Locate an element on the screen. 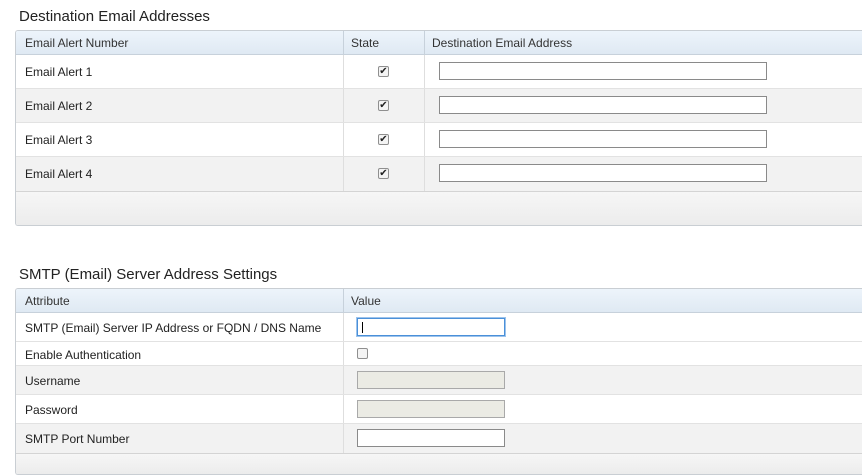 Image resolution: width=862 pixels, height=475 pixels. password-label: Password is located at coordinates (51, 410).